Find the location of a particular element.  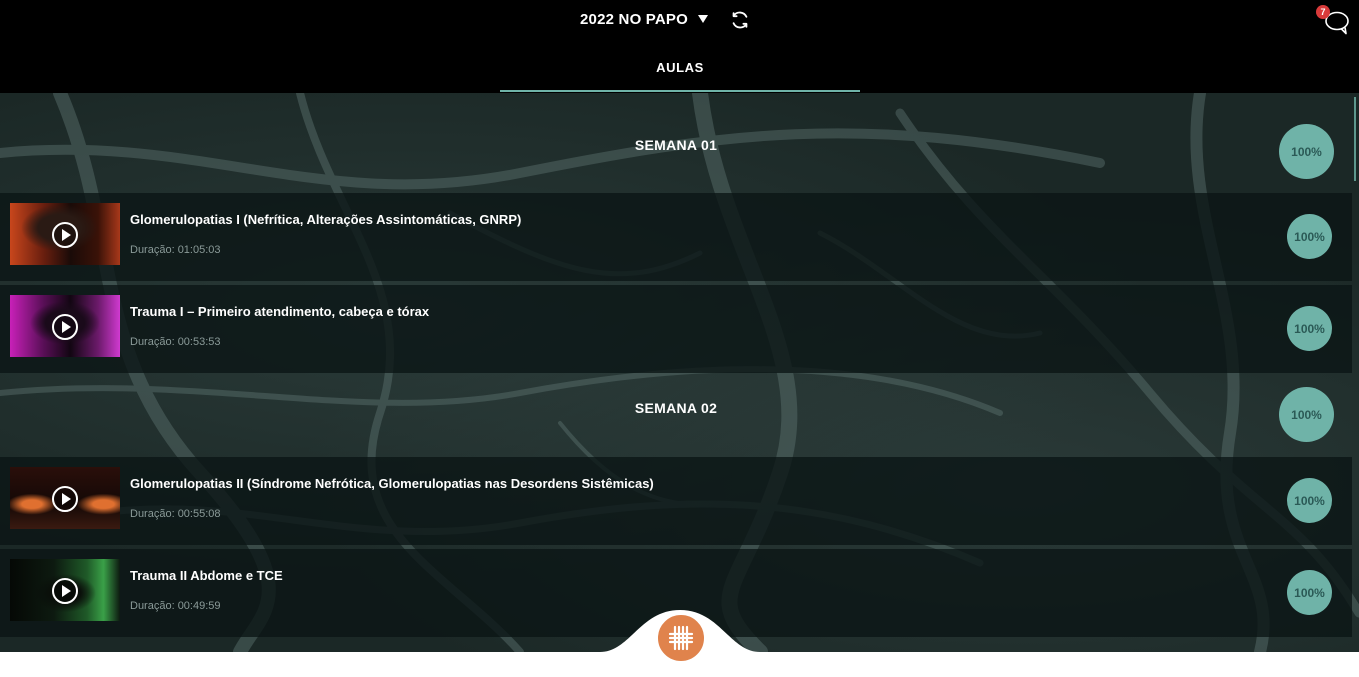

lesson-title: Trauma II Abdome e TCE is located at coordinates (206, 575).